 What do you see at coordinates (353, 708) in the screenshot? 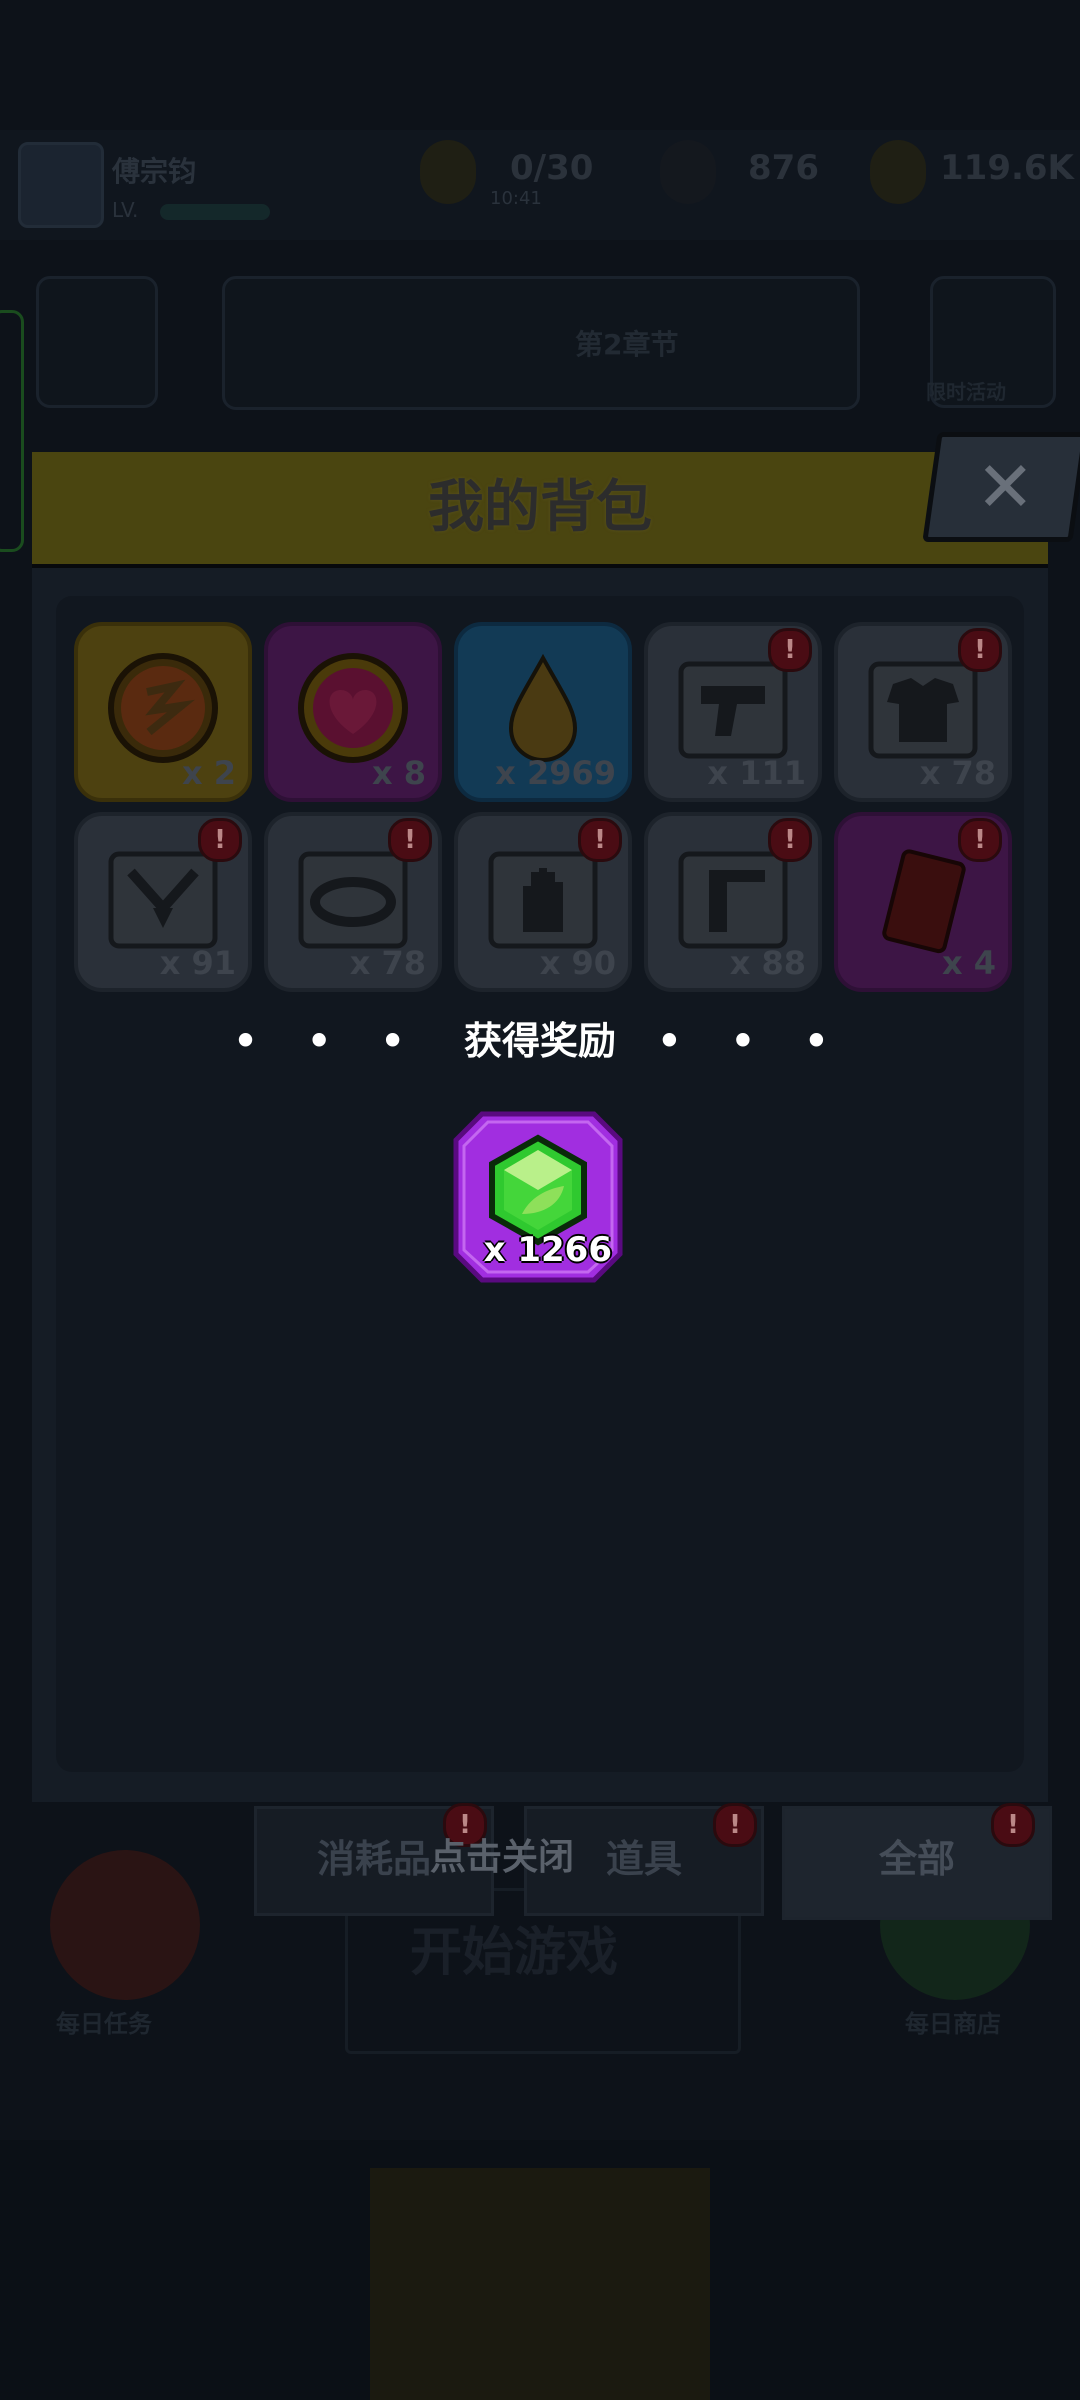
I see `heart-orb-icon` at bounding box center [353, 708].